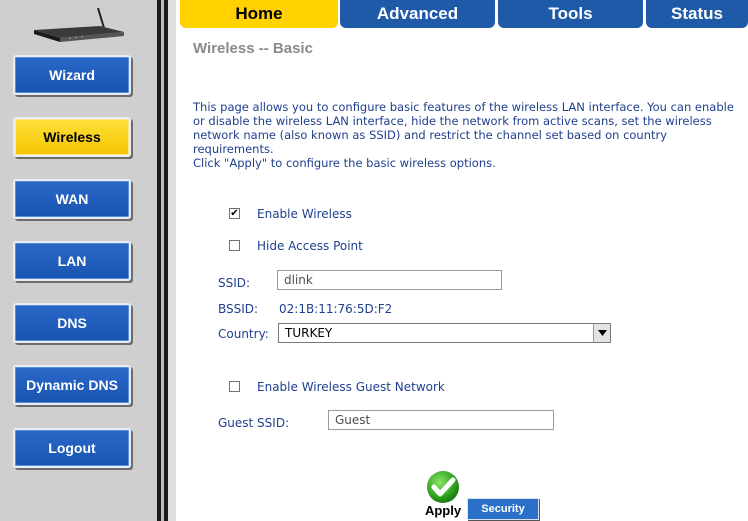 The image size is (748, 521). I want to click on ssid-input: dlink, so click(389, 280).